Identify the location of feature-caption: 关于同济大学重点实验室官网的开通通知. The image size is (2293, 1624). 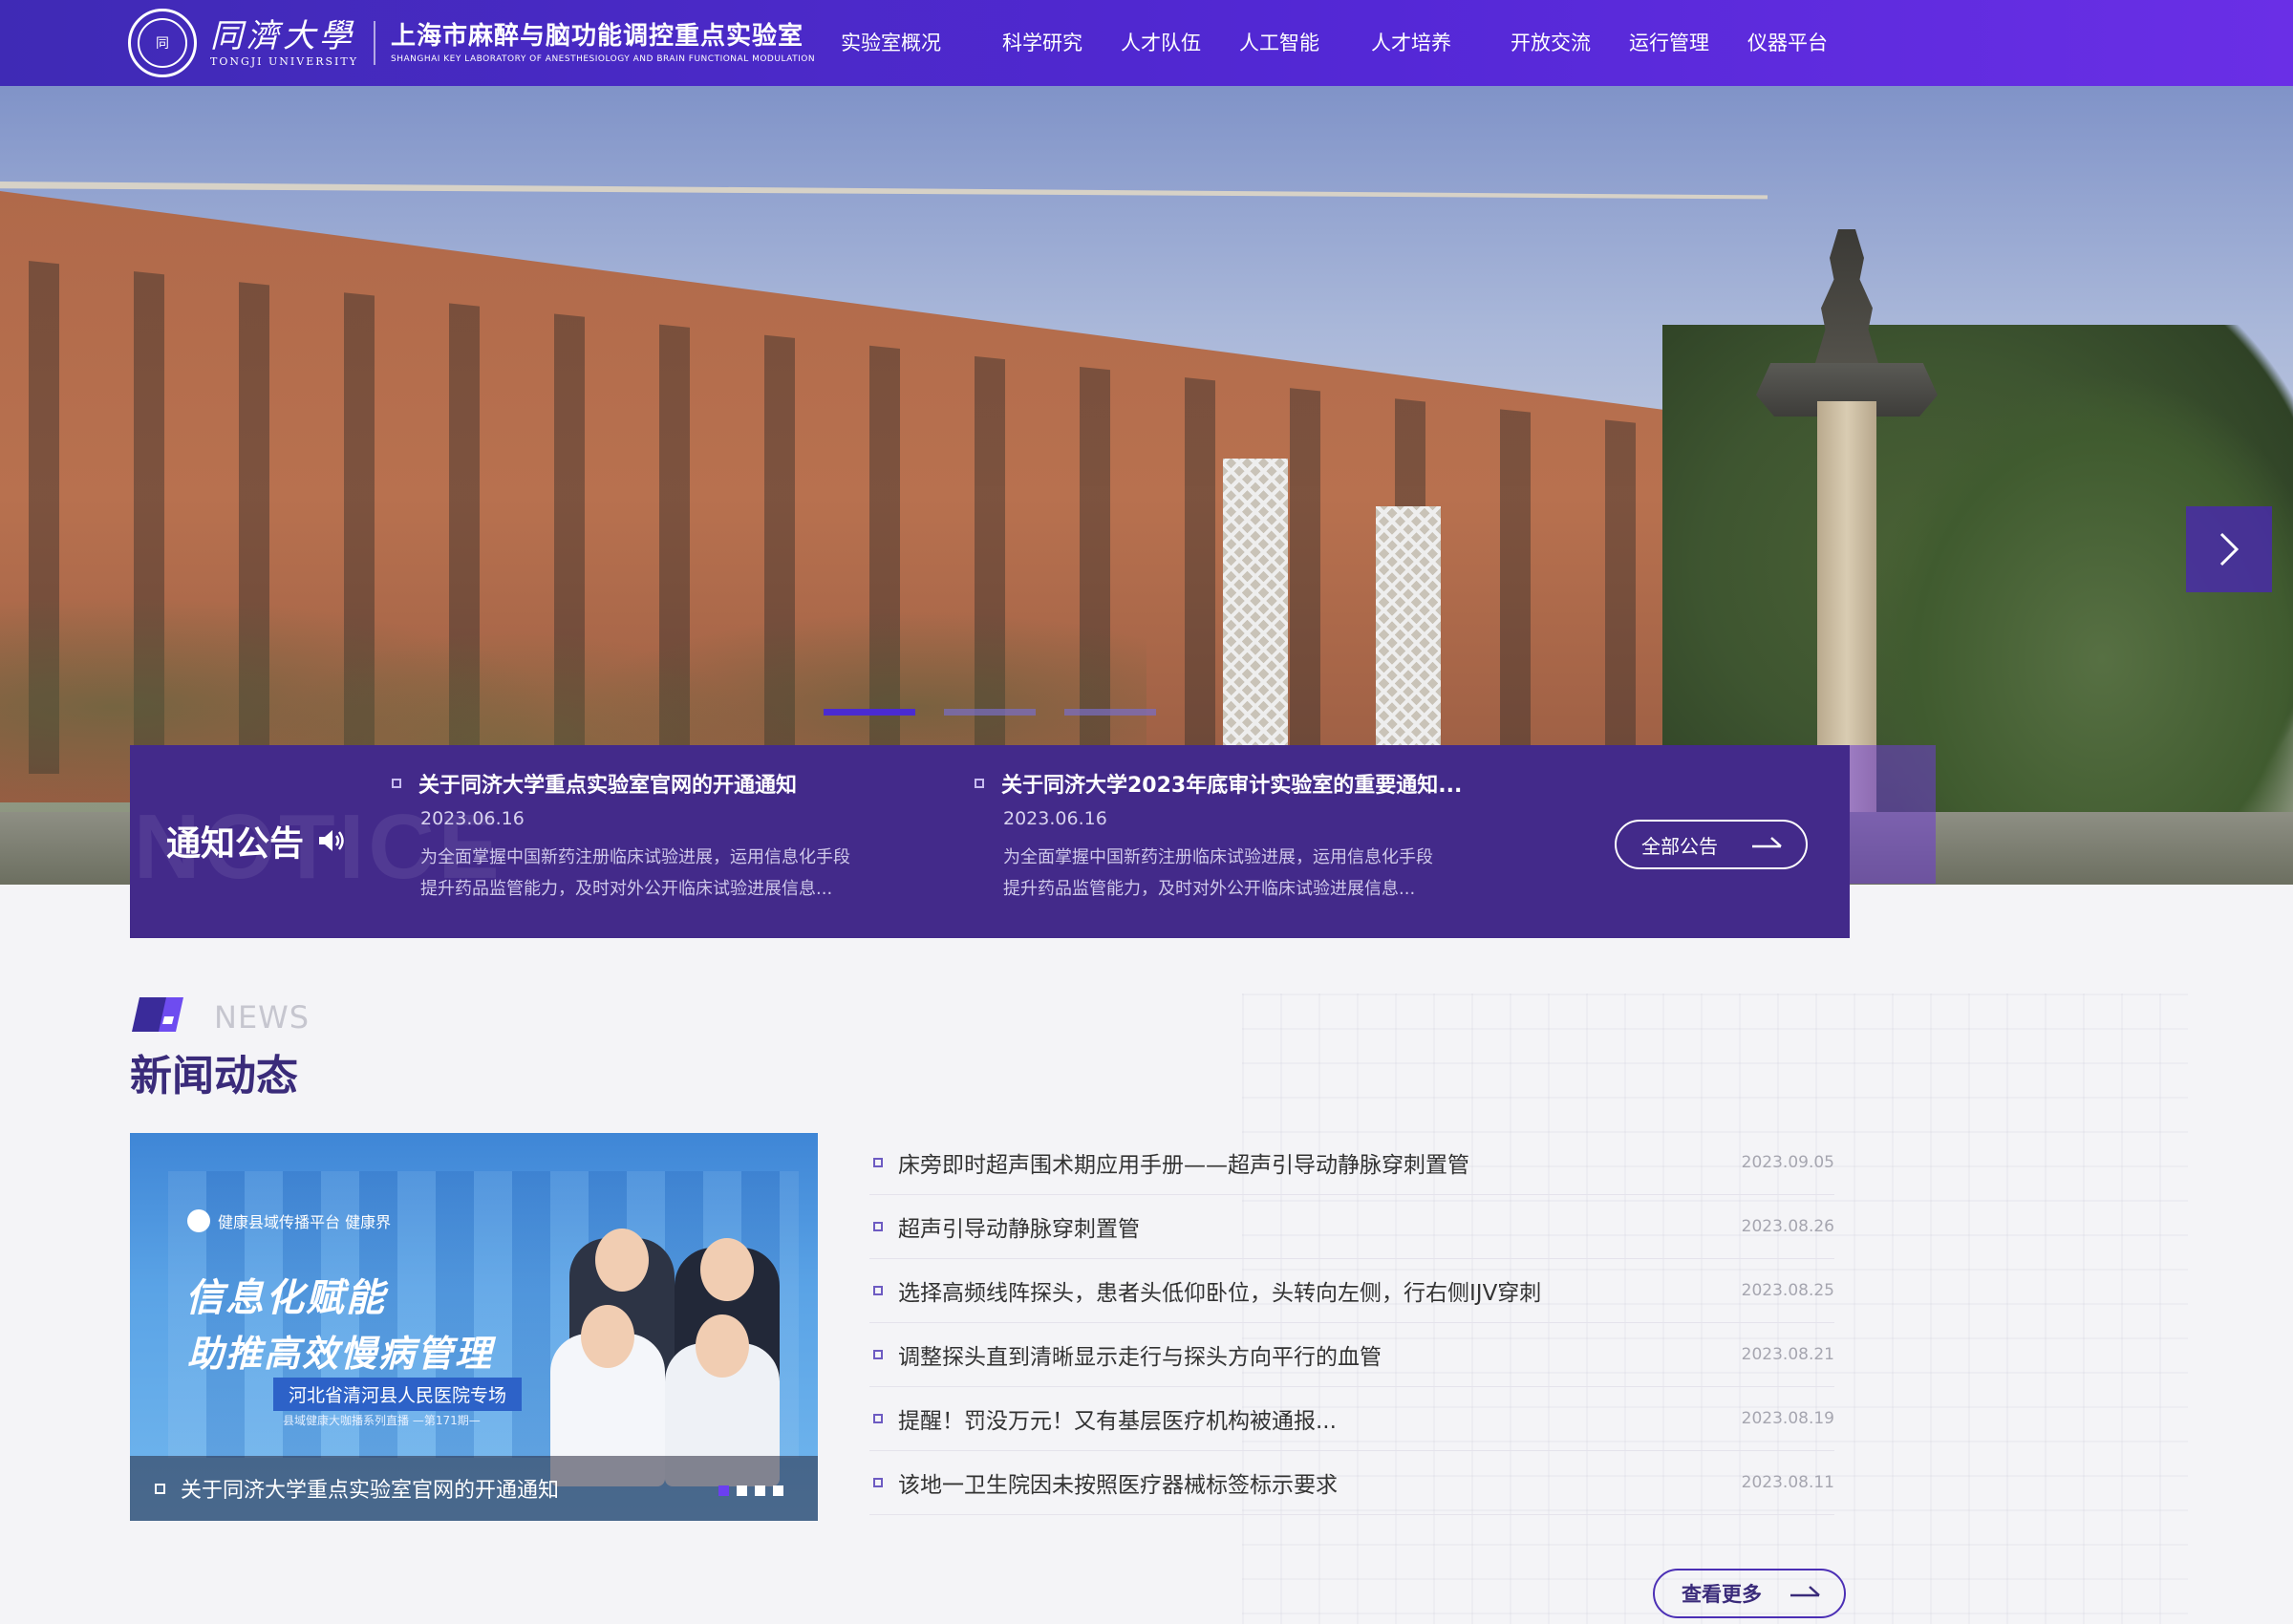
(474, 1489).